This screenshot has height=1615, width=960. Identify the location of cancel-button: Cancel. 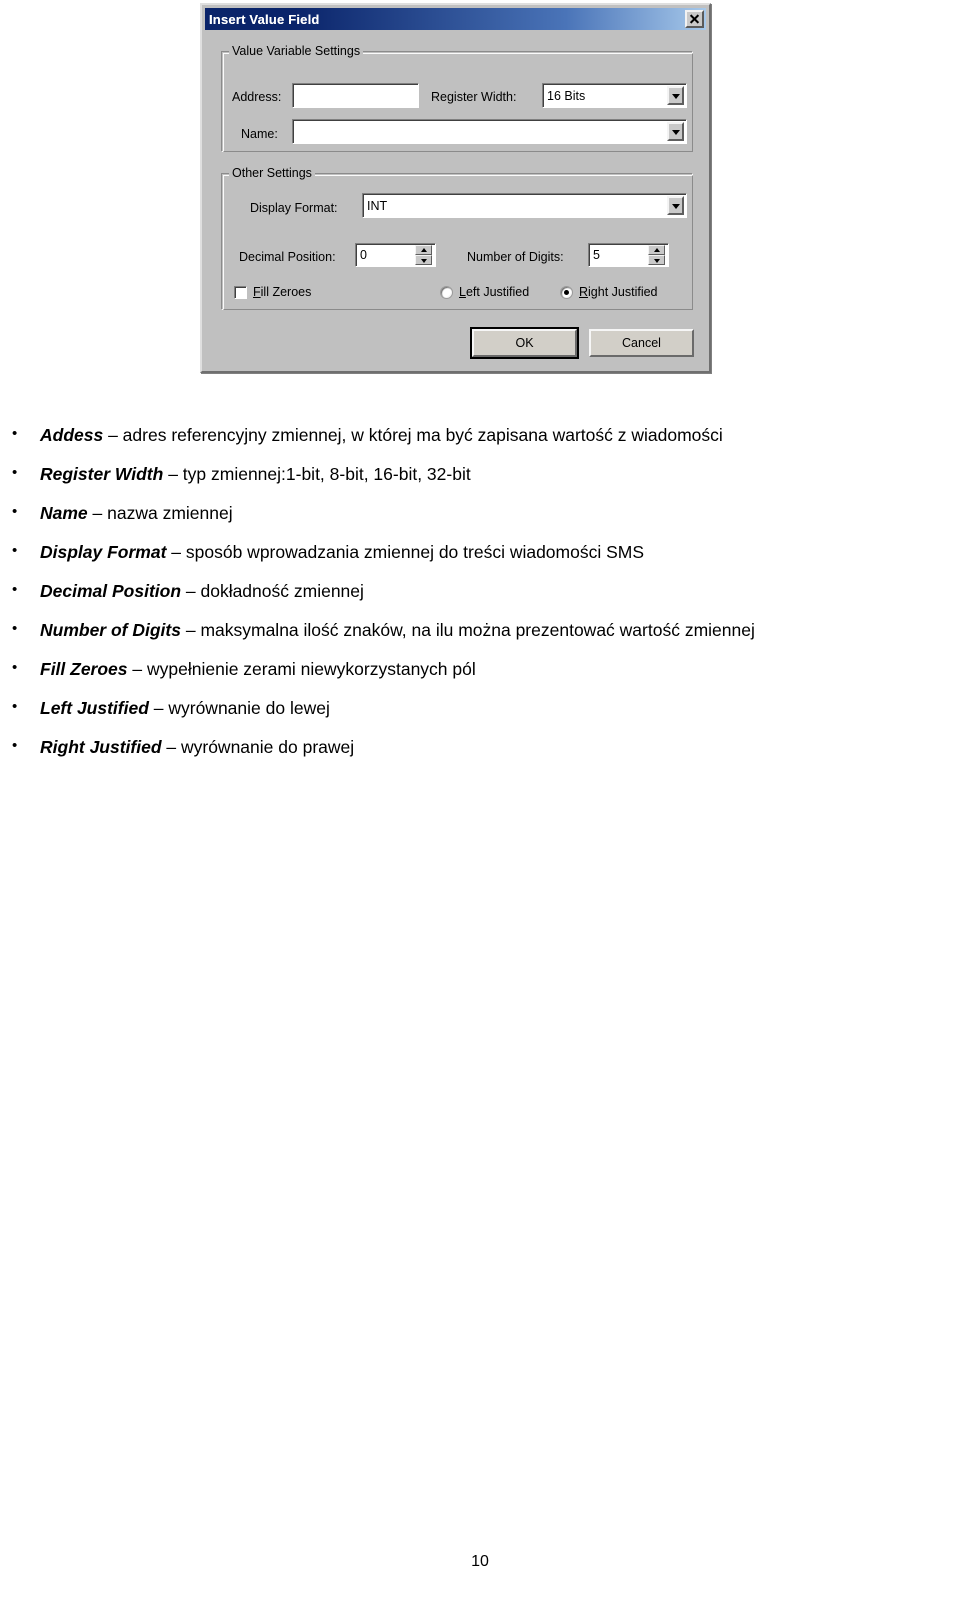
(641, 343).